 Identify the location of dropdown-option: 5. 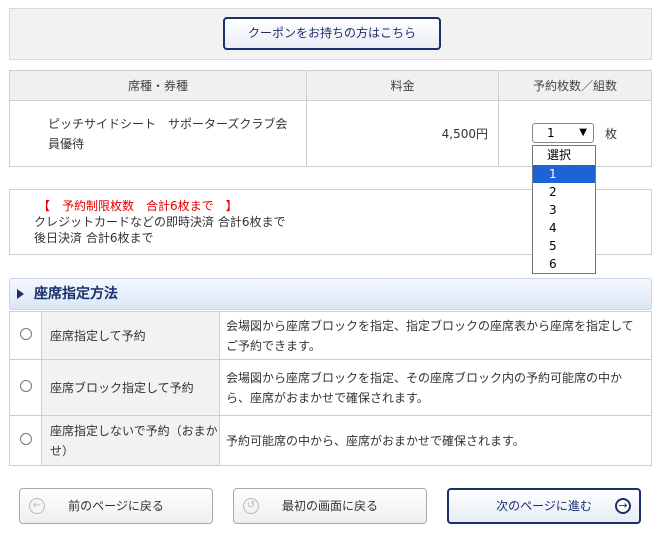
(564, 246).